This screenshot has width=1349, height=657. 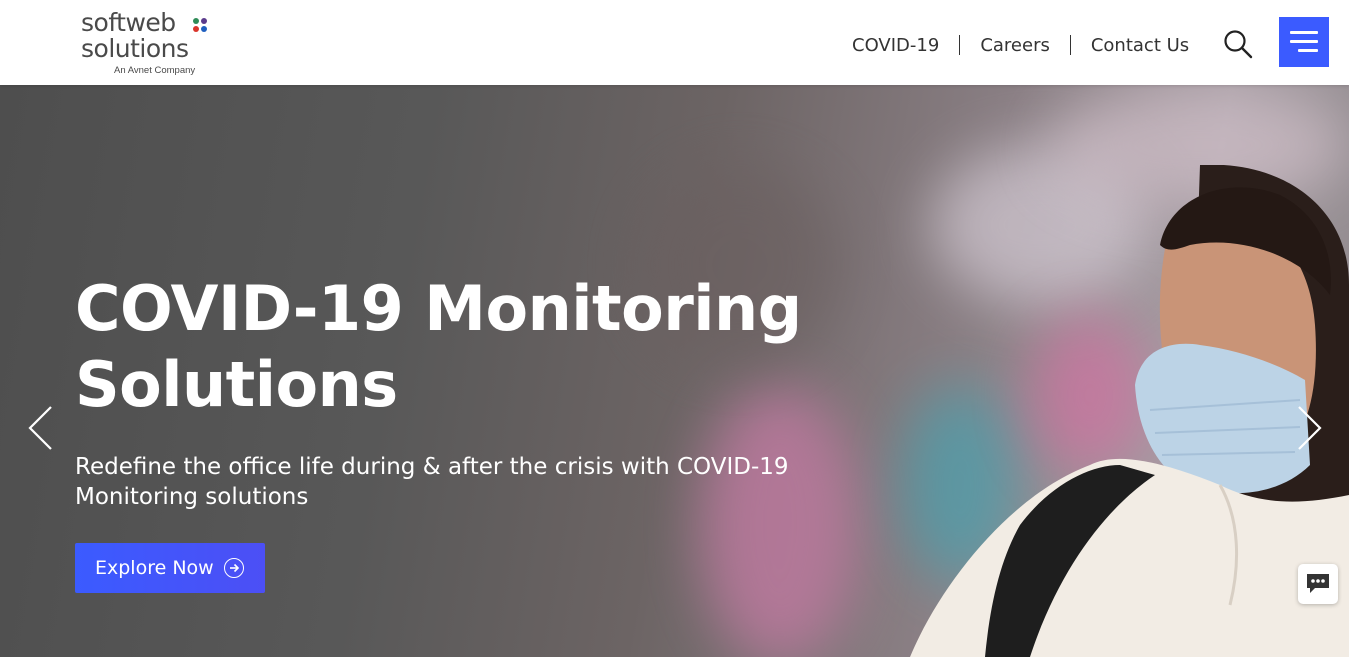 I want to click on search-icon, so click(x=1238, y=44).